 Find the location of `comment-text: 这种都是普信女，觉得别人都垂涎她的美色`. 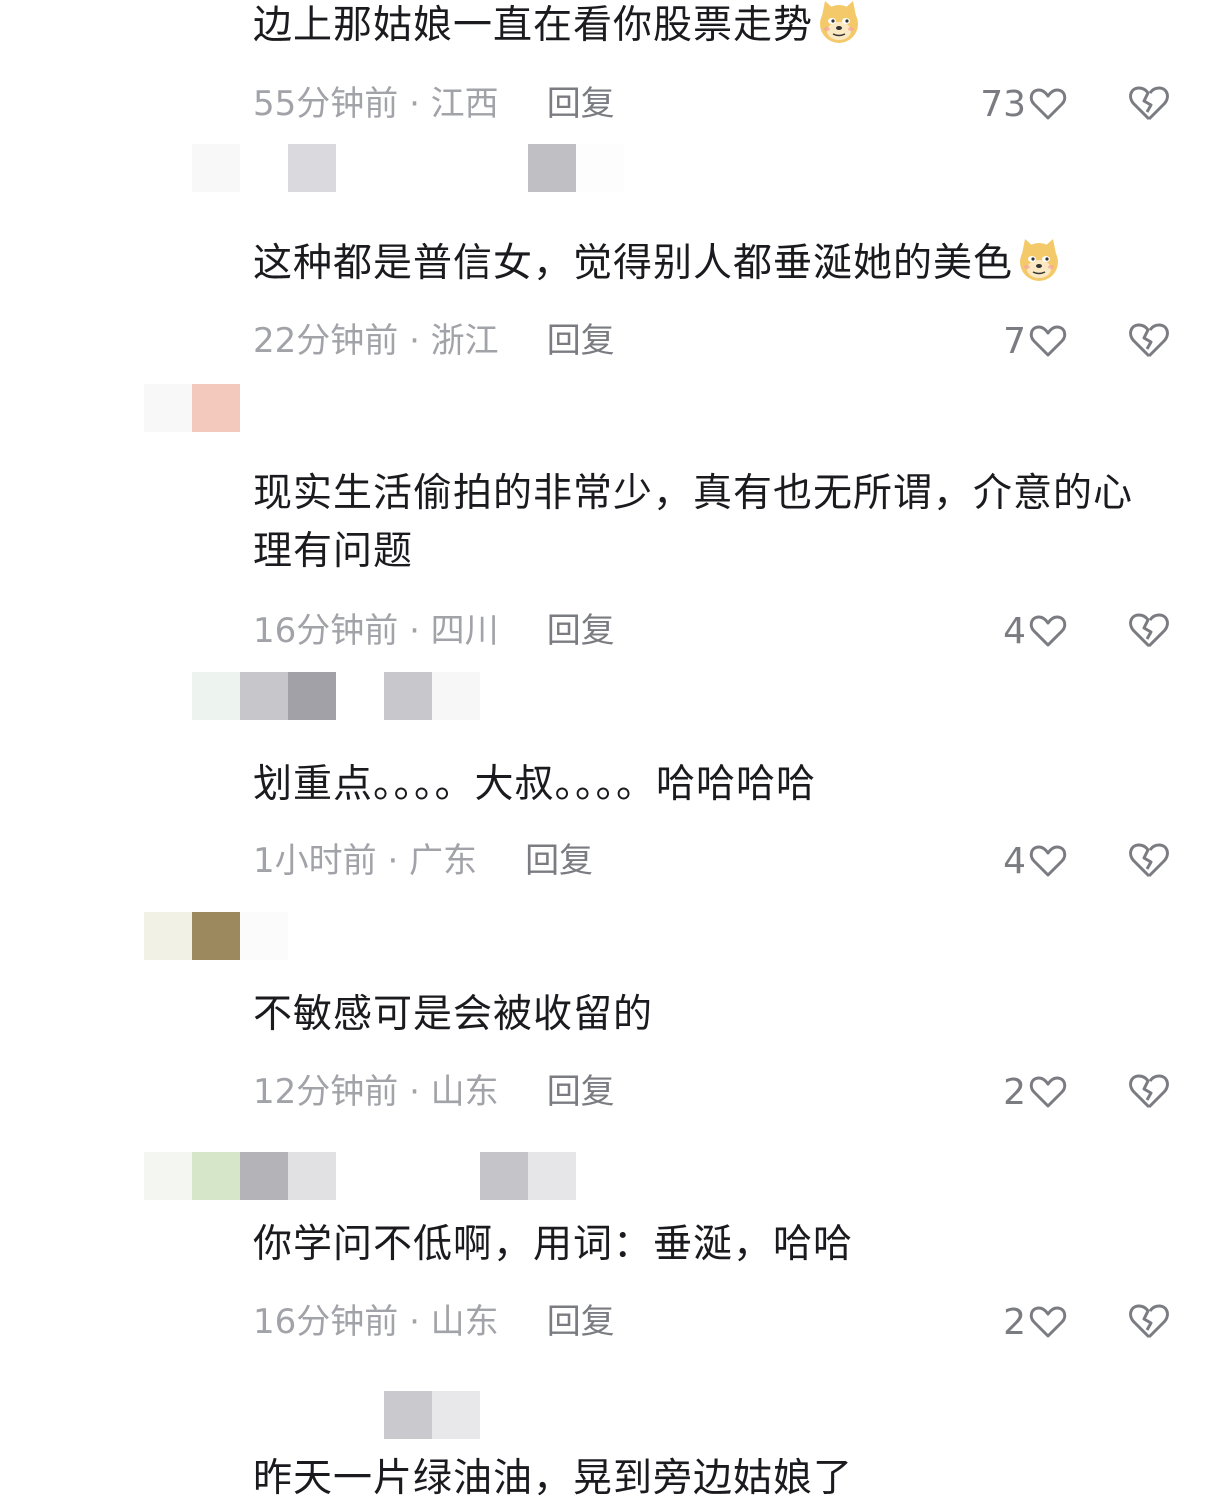

comment-text: 这种都是普信女，觉得别人都垂涎她的美色 is located at coordinates (703, 264).